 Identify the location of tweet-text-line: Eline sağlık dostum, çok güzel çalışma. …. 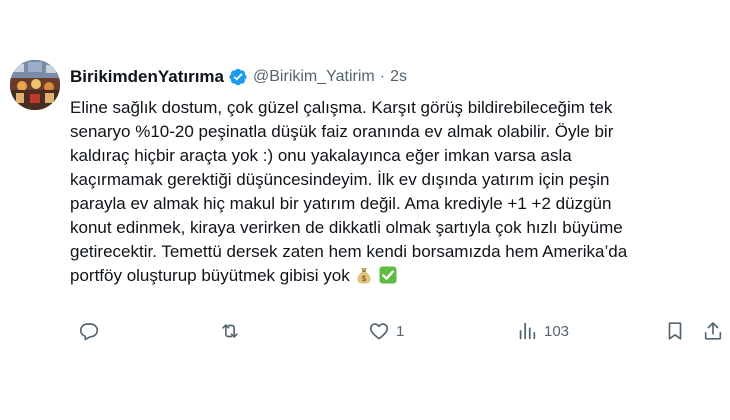
(341, 107).